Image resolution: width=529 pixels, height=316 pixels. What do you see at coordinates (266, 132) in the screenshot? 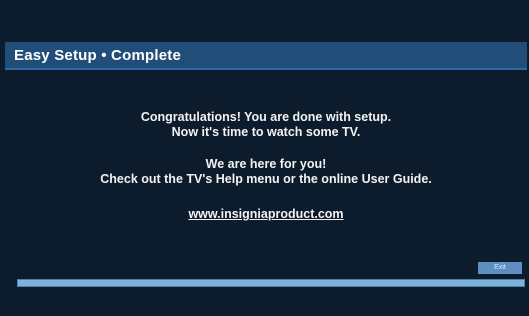
I see `message-line: Now it's time to watch some TV.` at bounding box center [266, 132].